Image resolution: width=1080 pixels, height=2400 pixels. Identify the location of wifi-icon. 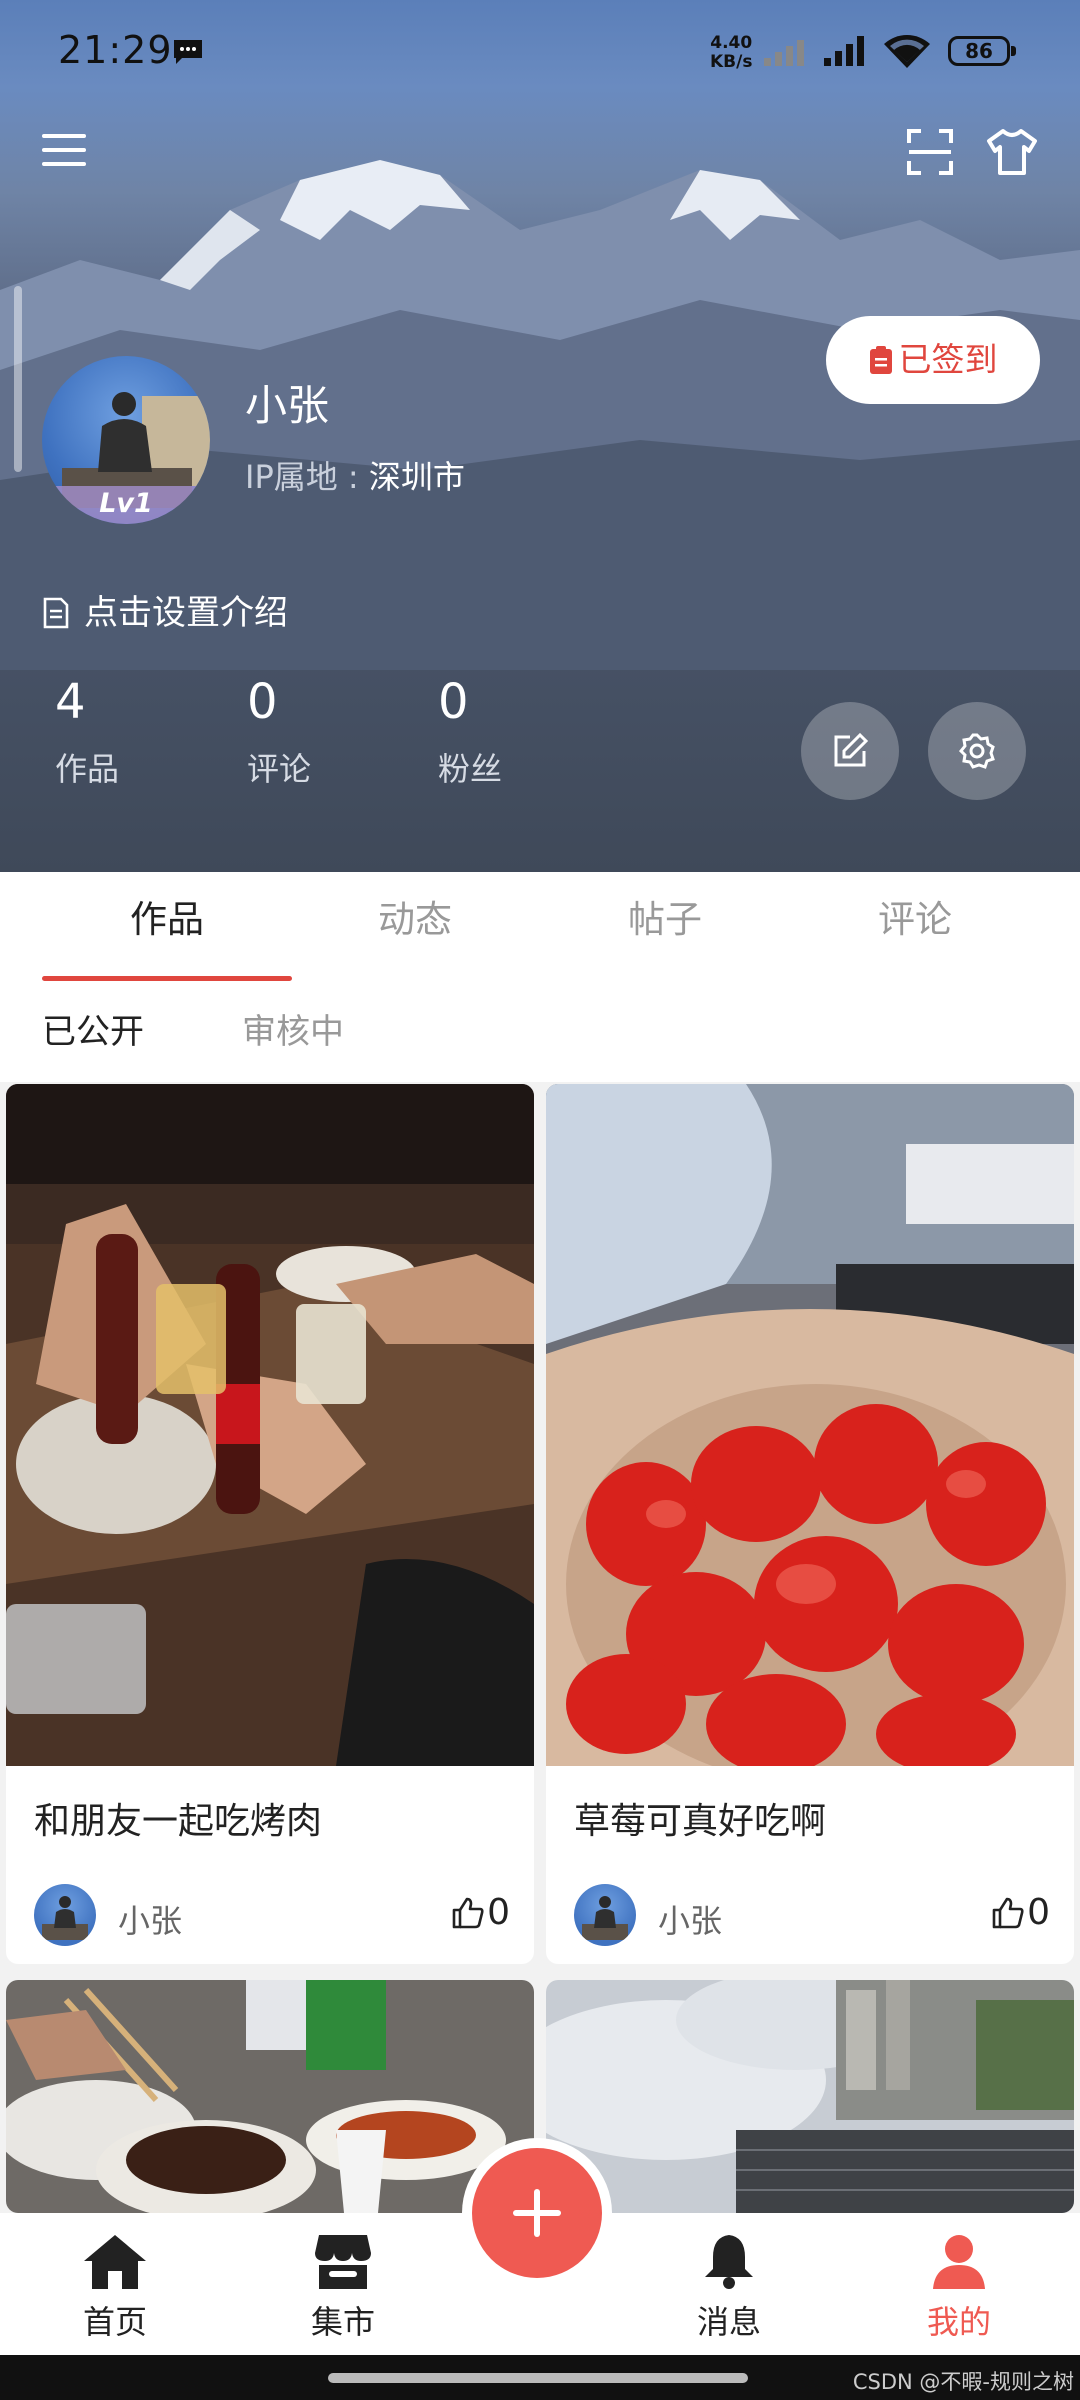
(907, 51).